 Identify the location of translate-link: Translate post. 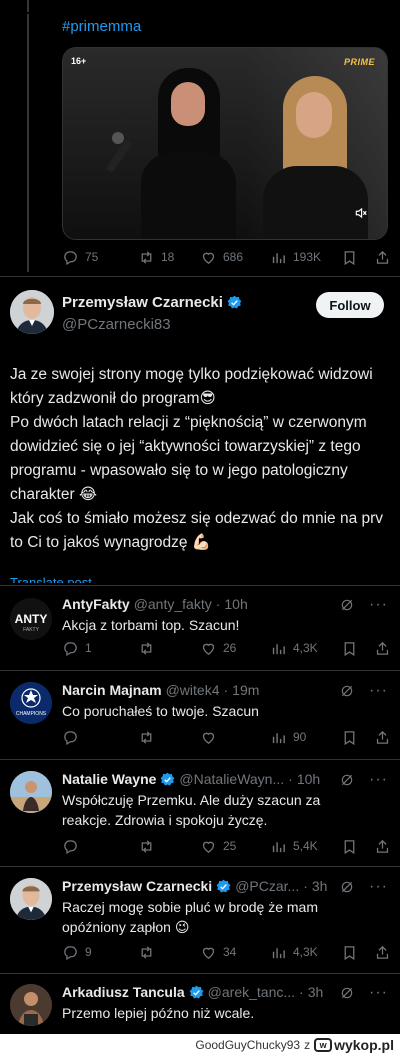
(51, 578).